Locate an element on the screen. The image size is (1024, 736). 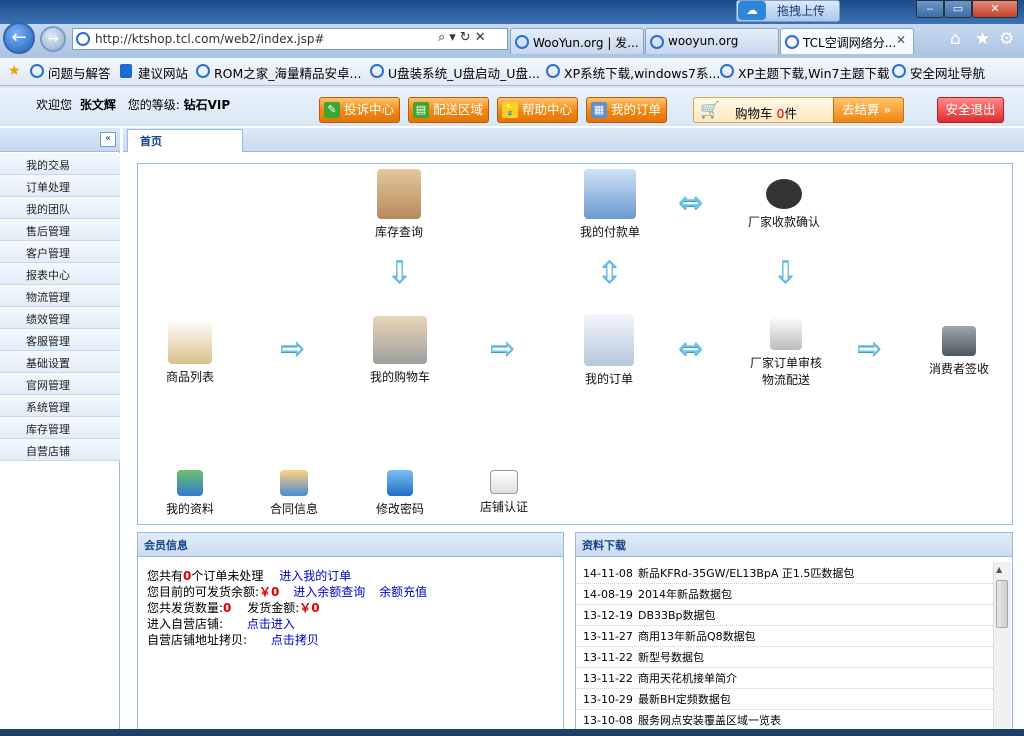
fav-item: 建议网站 is located at coordinates (154, 72).